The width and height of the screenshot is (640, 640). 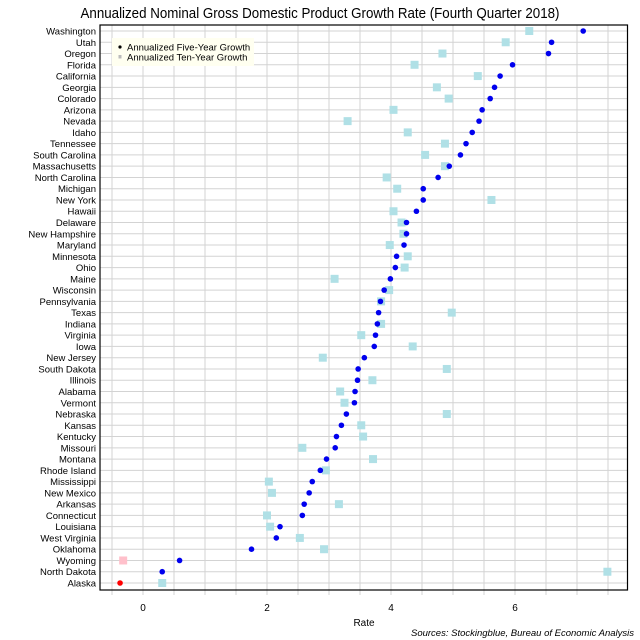 I want to click on y-tick-label: Illinois, so click(x=83, y=381).